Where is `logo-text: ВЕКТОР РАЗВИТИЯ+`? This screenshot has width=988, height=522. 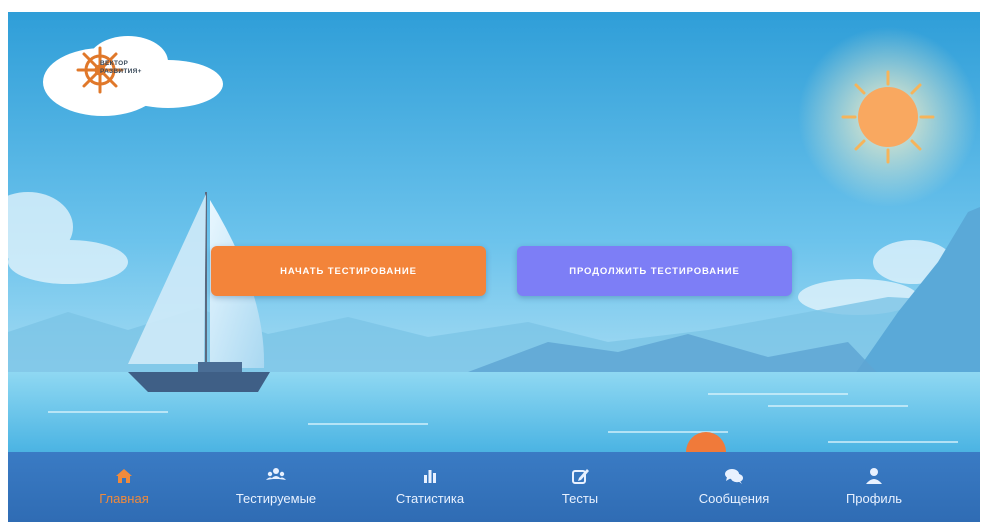
logo-text: ВЕКТОР РАЗВИТИЯ+ is located at coordinates (121, 68).